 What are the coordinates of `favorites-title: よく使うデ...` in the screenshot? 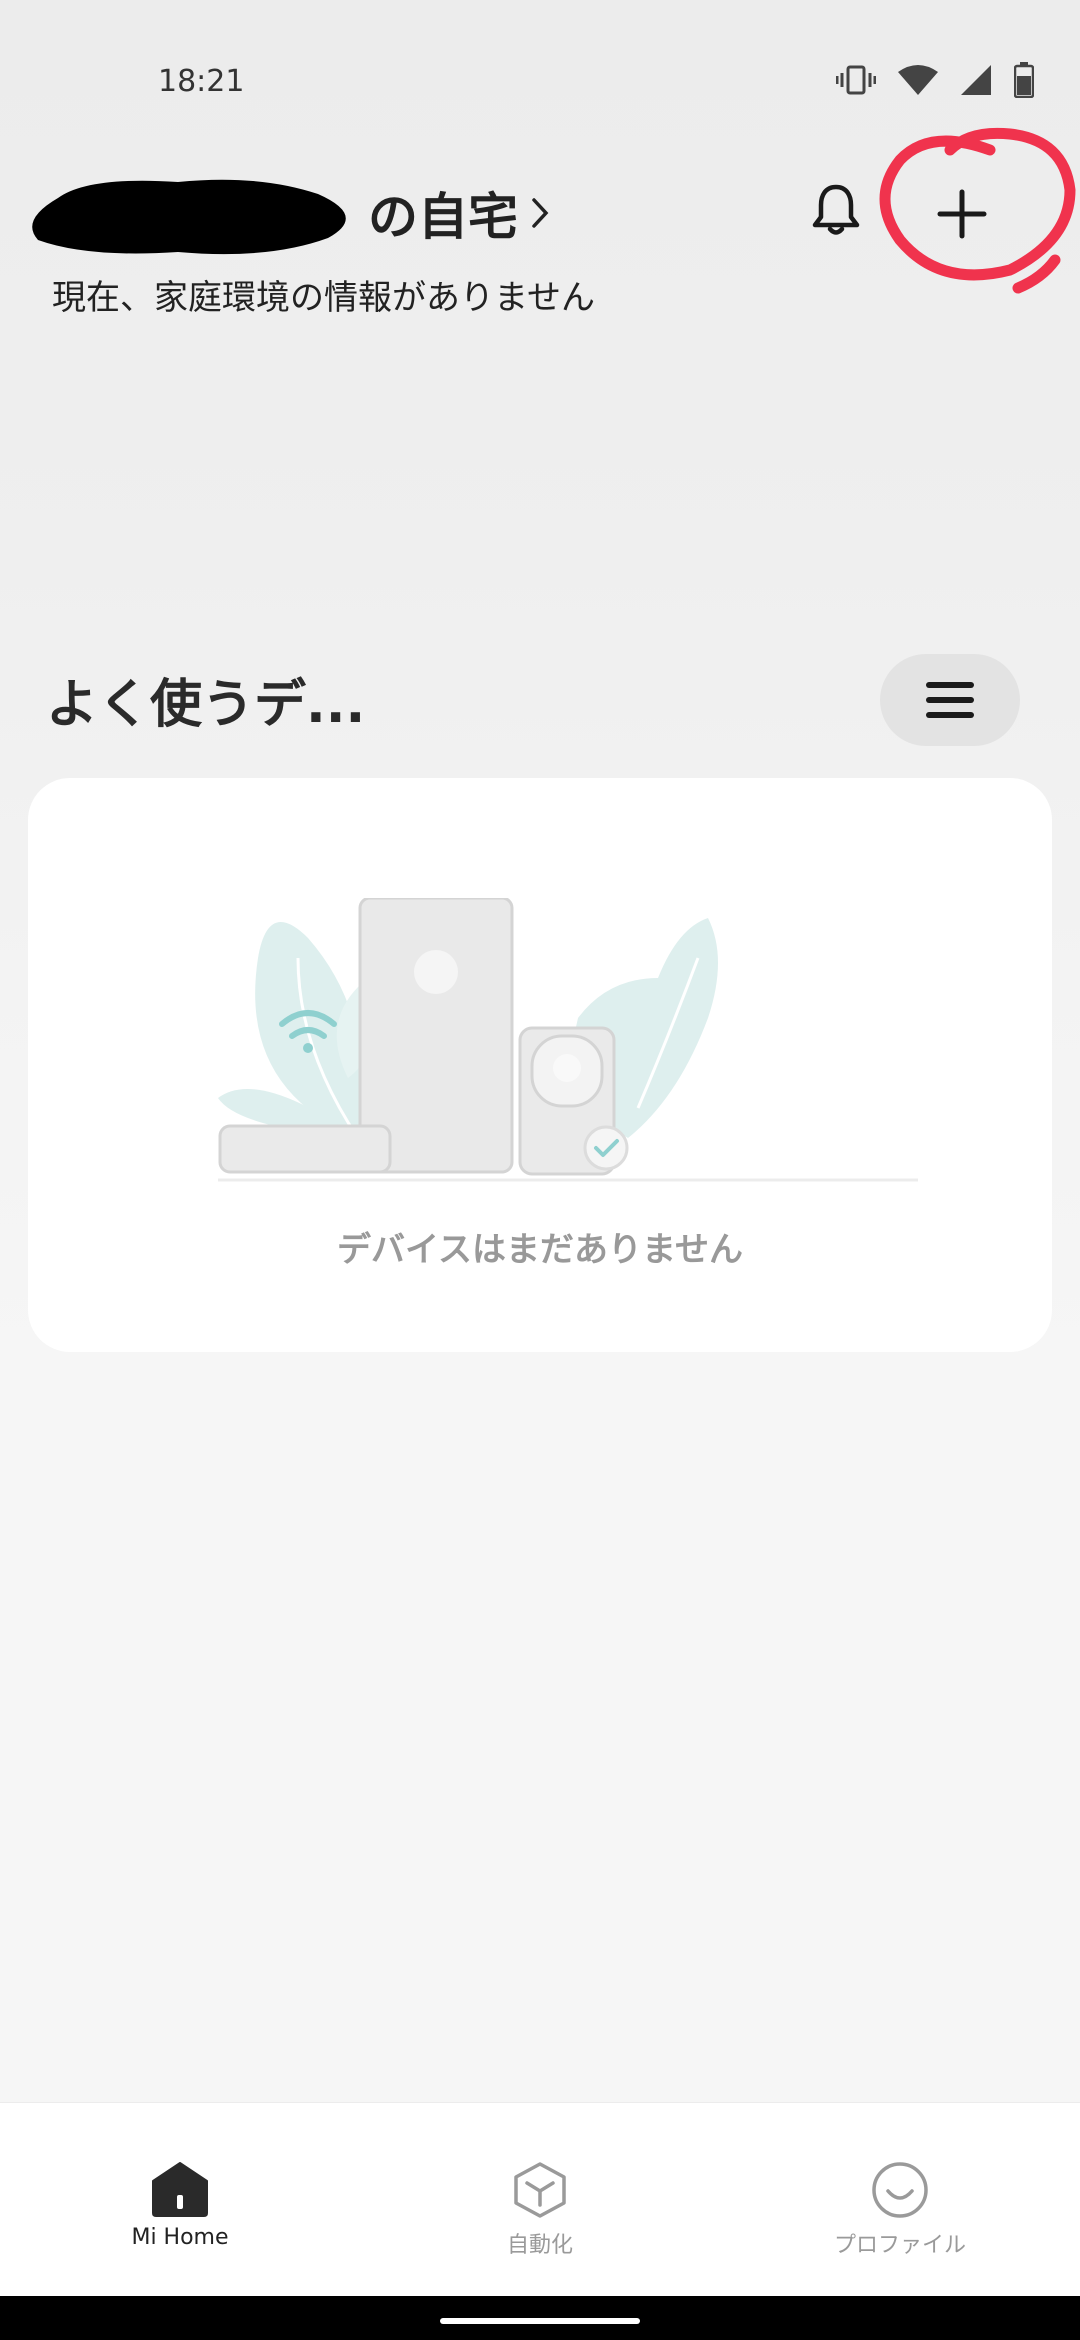 It's located at (206, 705).